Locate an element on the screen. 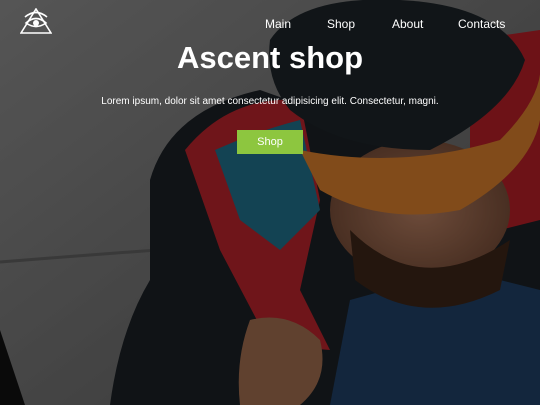  nav-menu: Main Shop About Contacts is located at coordinates (270, 25).